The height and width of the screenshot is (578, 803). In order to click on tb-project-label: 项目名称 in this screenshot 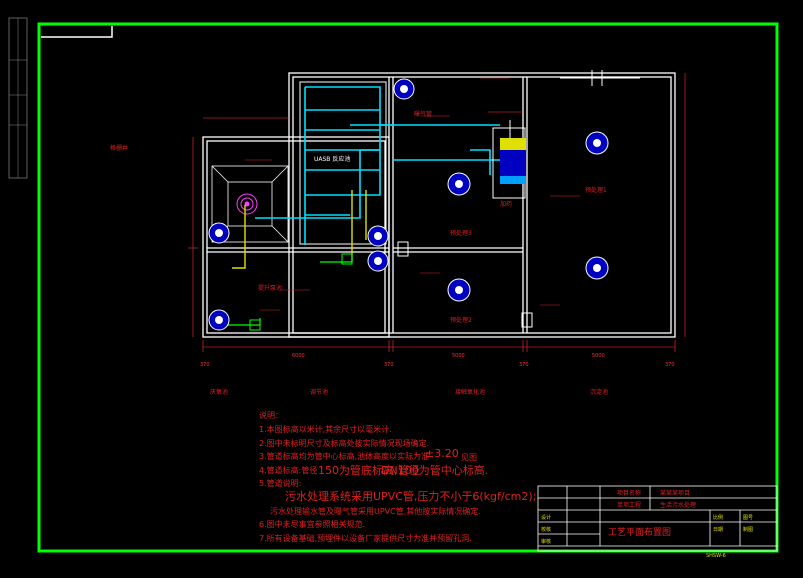, I will do `click(629, 493)`.